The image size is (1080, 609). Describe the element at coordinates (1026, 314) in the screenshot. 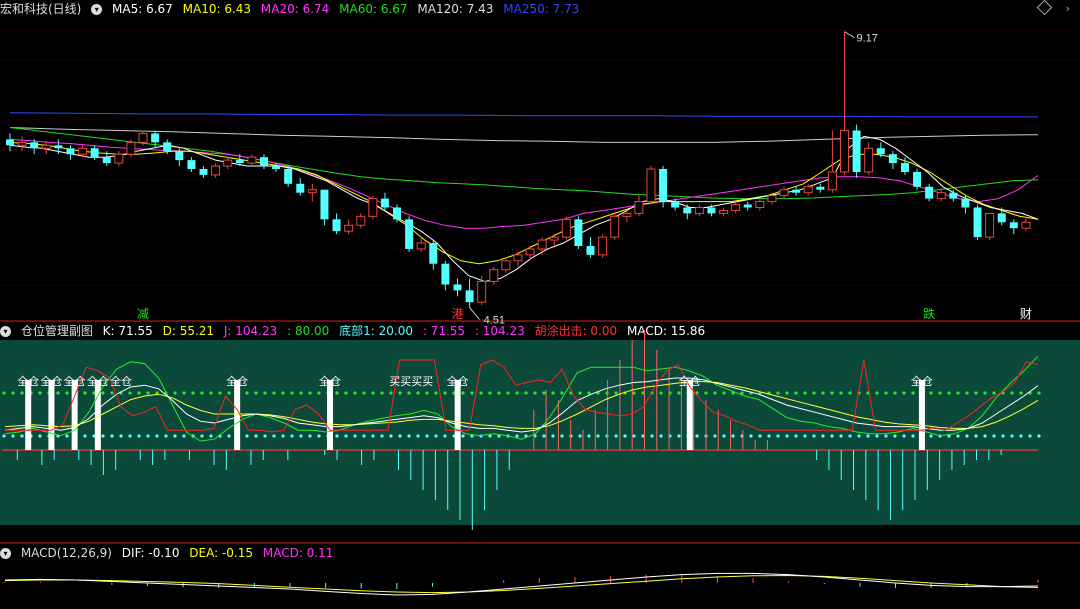

I see `event-label: 财` at that location.